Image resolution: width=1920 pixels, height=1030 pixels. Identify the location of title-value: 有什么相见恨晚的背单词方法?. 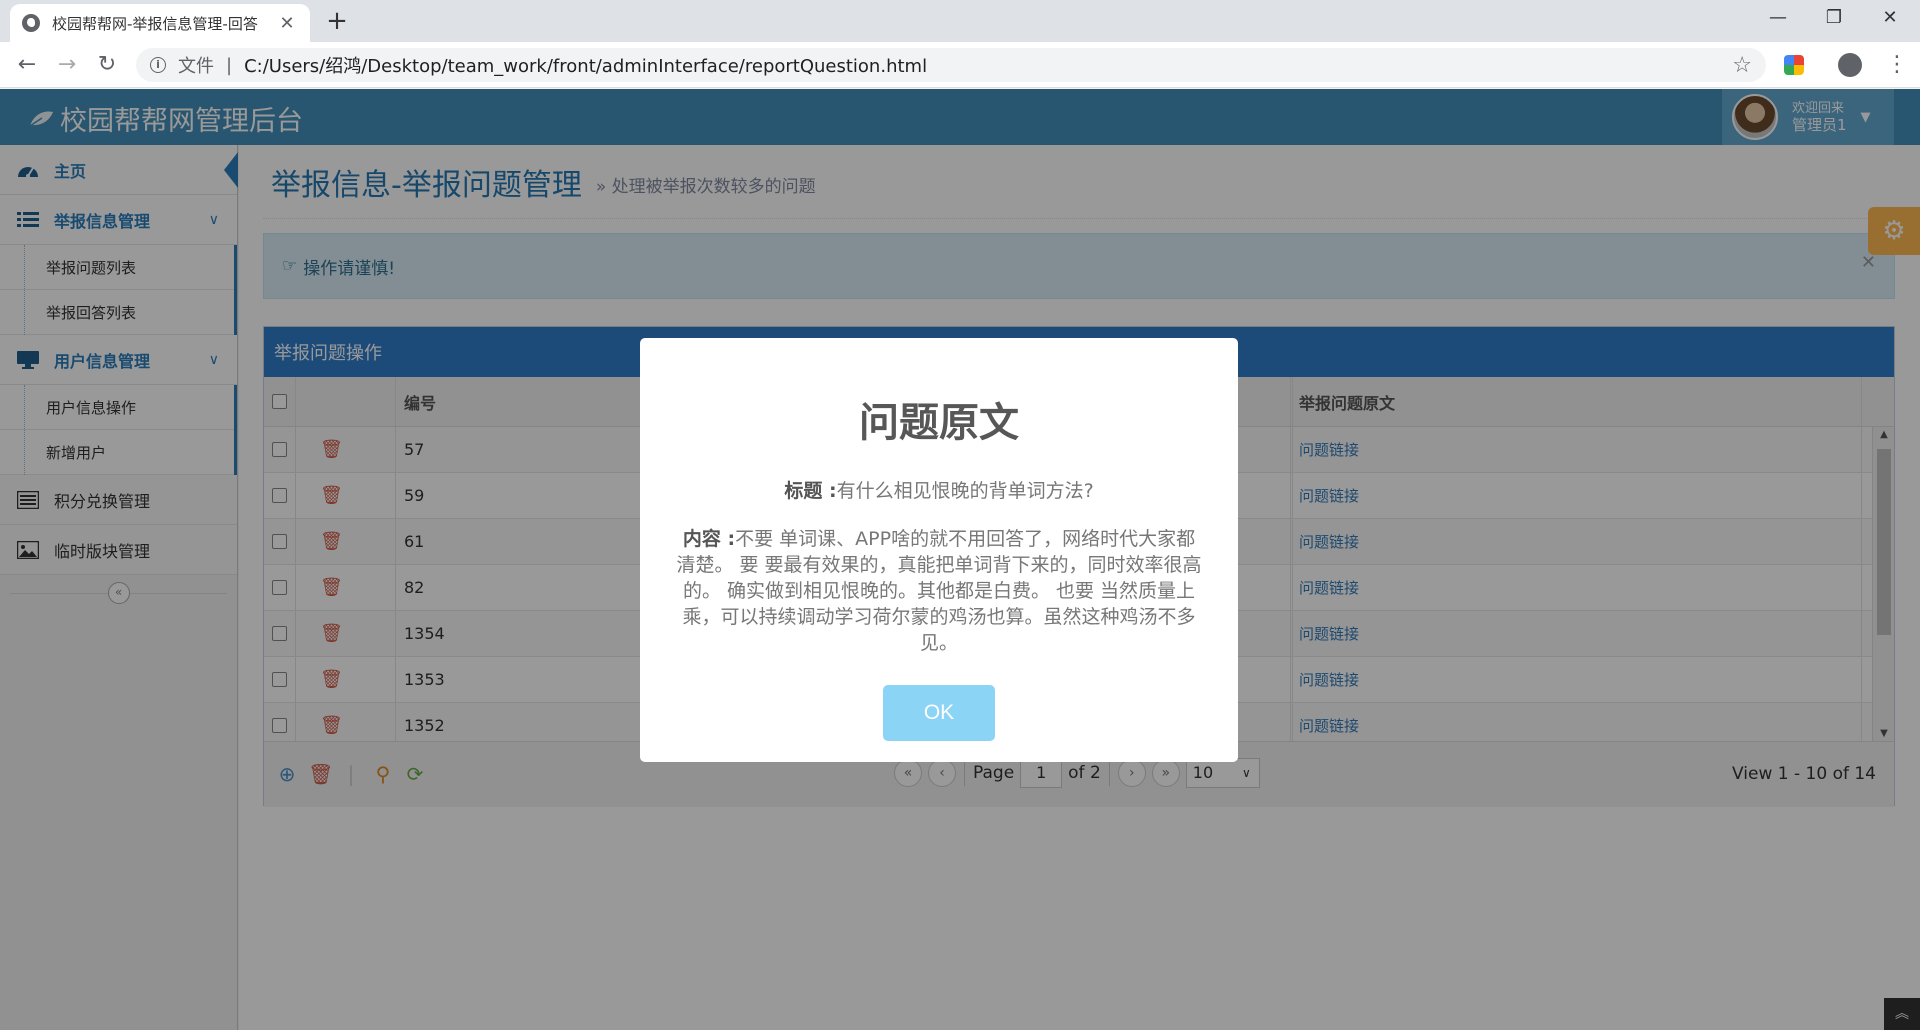
(965, 491).